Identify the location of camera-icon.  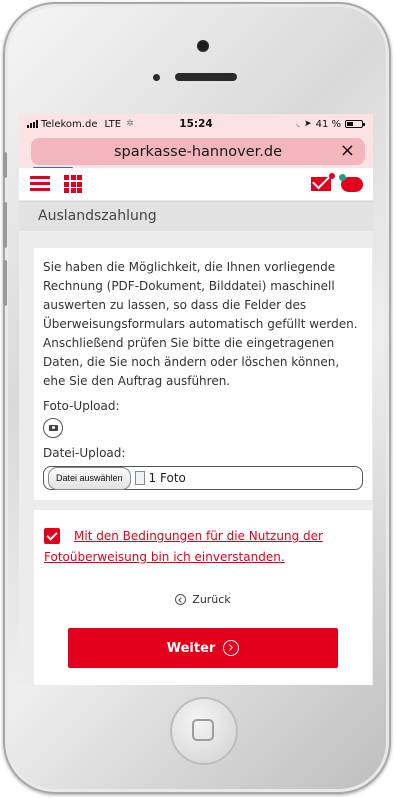
(53, 428).